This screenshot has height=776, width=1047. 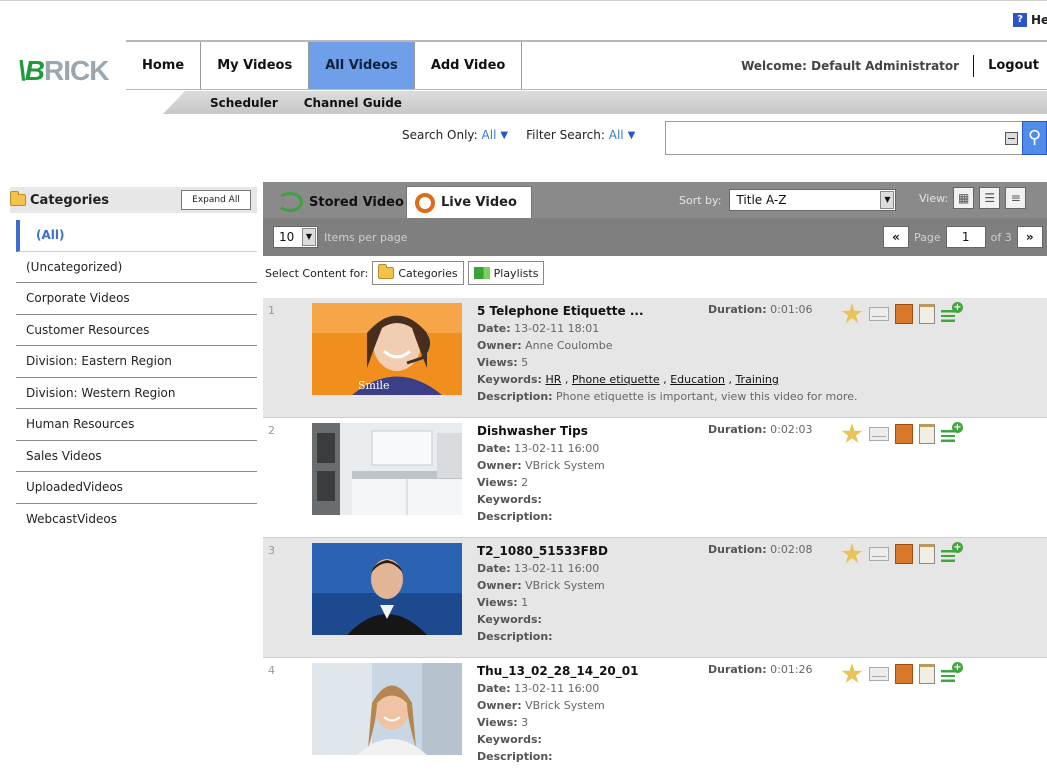 What do you see at coordinates (136, 267) in the screenshot?
I see `category-item-uncategorized: (Uncategorized)` at bounding box center [136, 267].